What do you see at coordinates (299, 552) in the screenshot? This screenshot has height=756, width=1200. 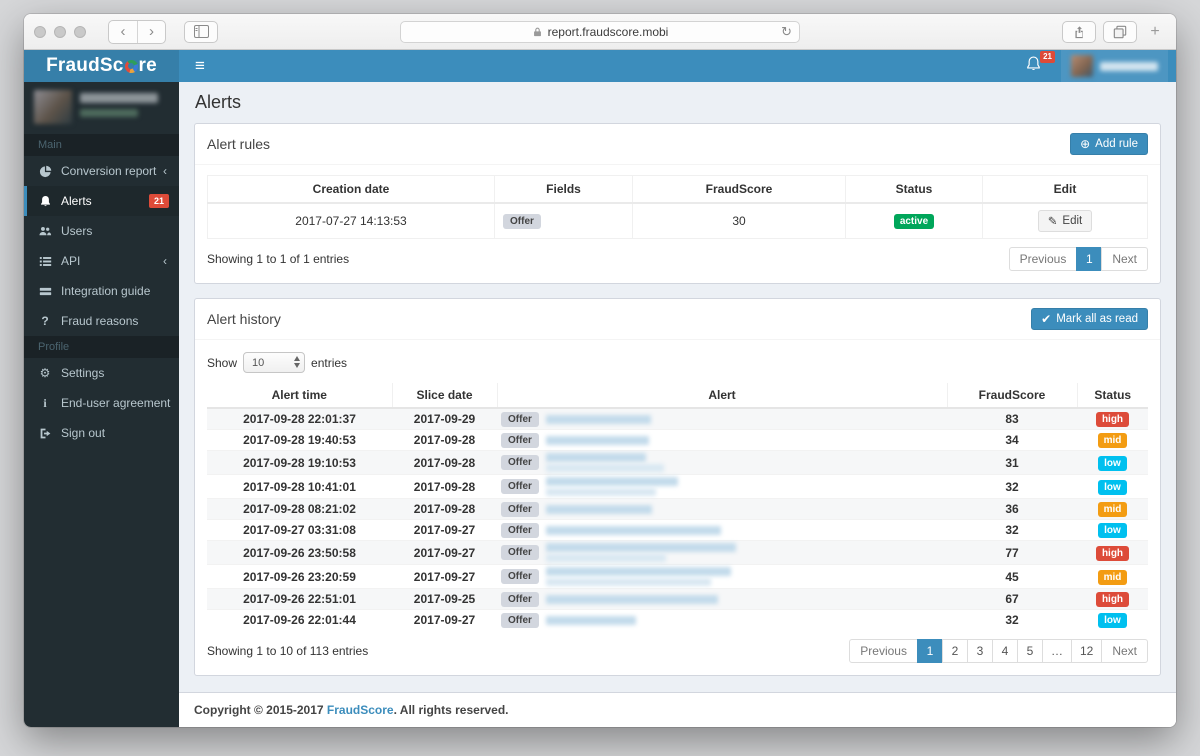 I see `alert-time-cell: 2017-09-26 23:50:58` at bounding box center [299, 552].